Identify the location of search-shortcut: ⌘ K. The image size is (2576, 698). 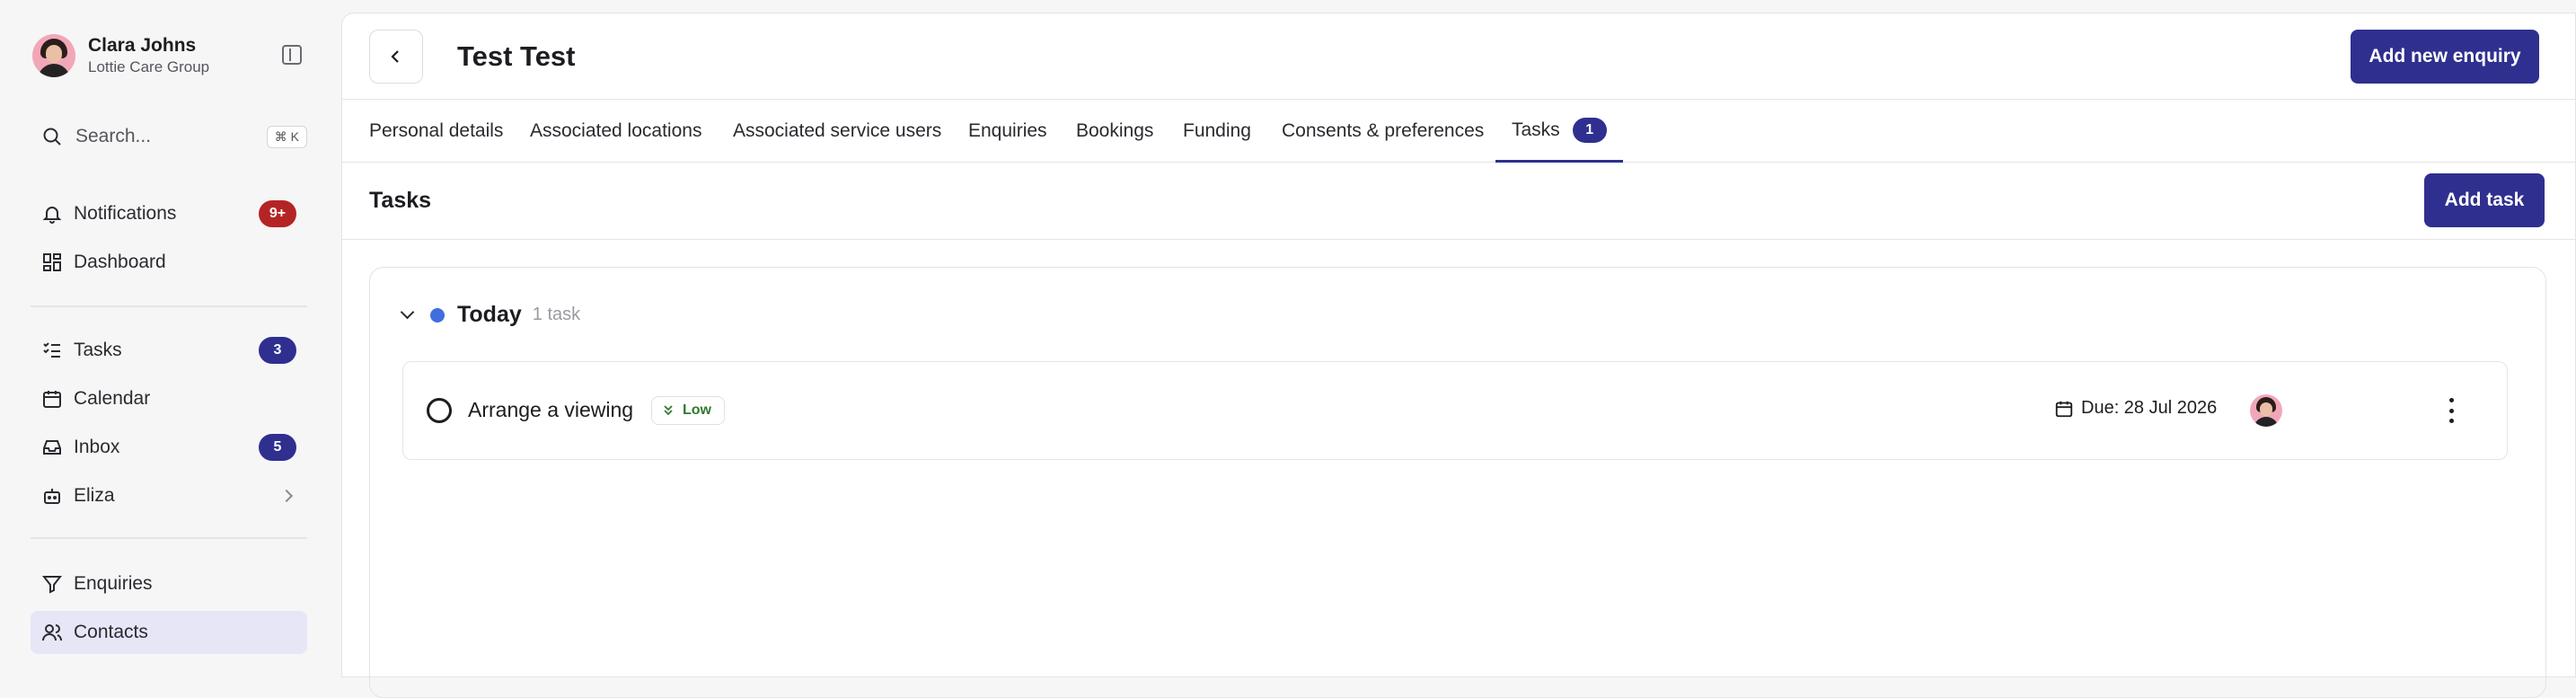
(286, 137).